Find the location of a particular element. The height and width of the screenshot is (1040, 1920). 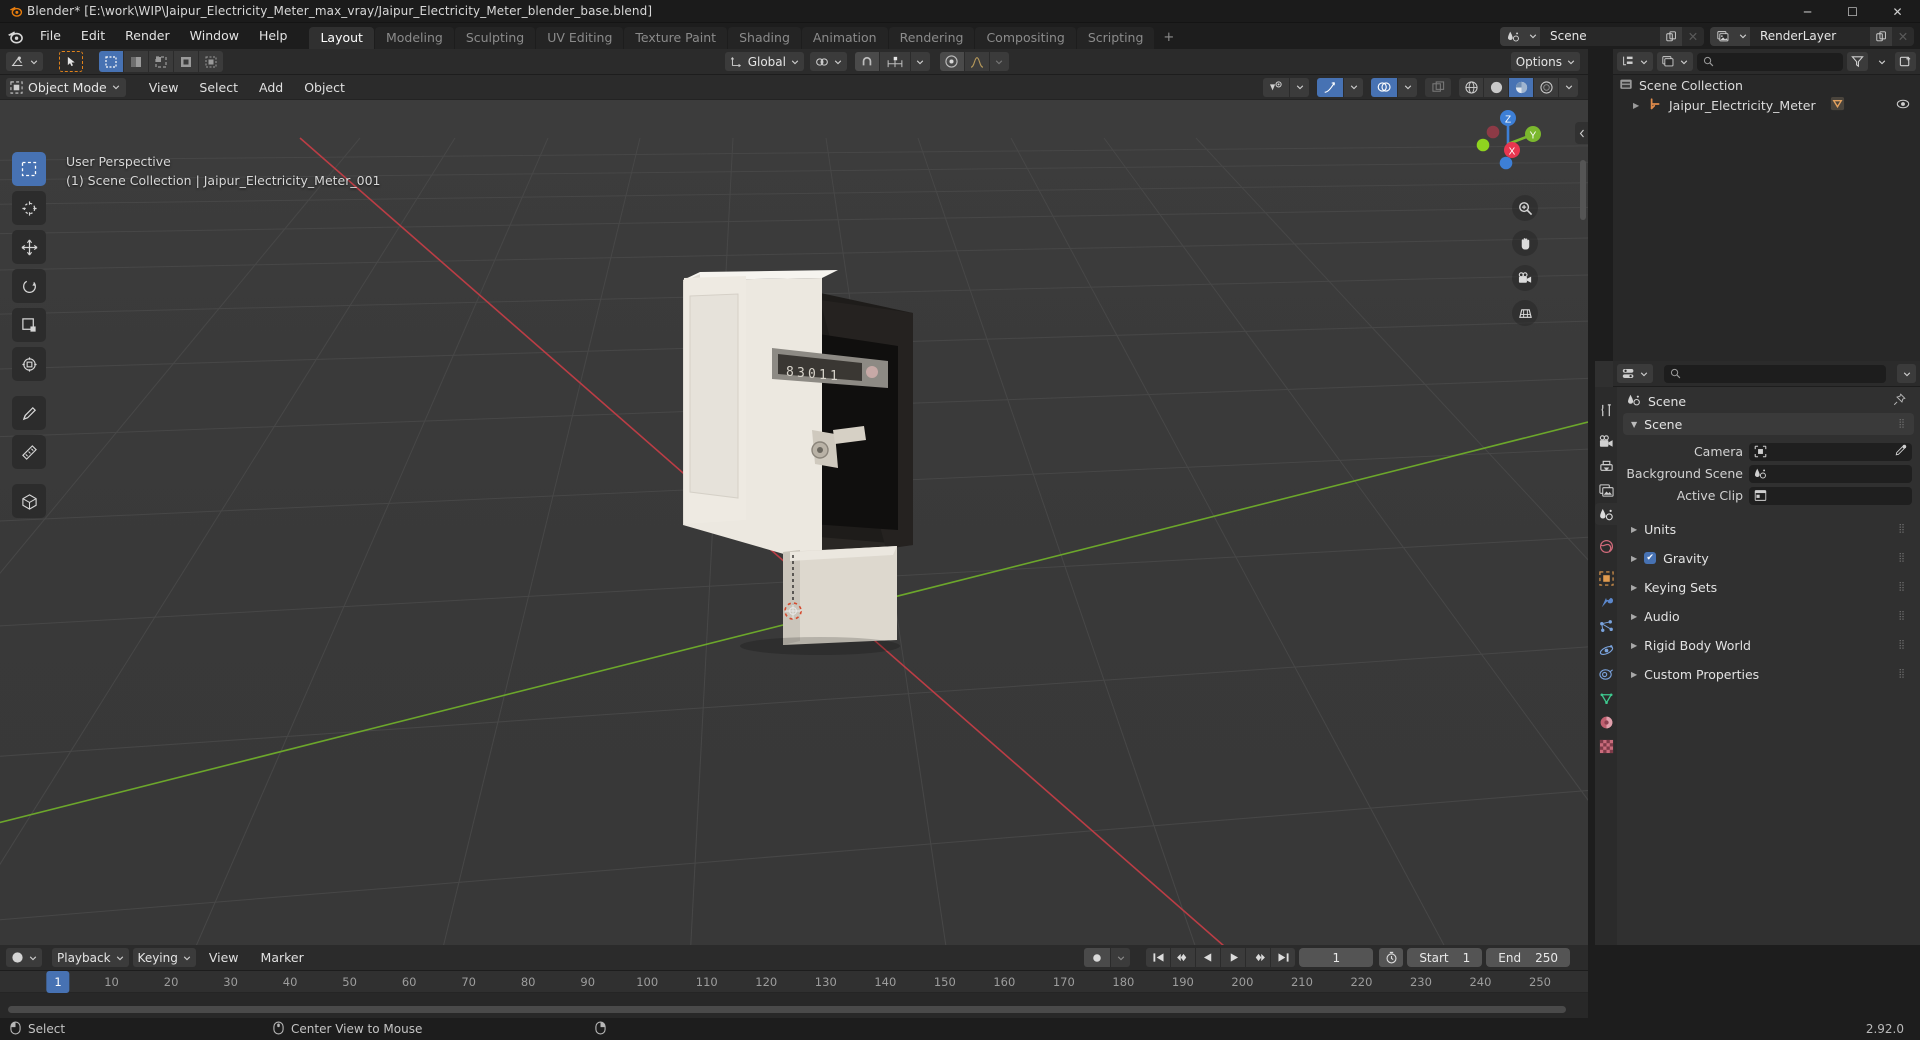

tab-modeling: Modeling is located at coordinates (414, 38).